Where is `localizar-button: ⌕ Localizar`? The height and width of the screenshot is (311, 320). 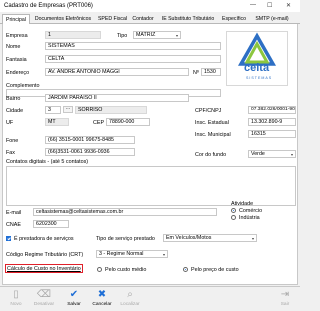
localizar-button: ⌕ Localizar is located at coordinates (130, 300).